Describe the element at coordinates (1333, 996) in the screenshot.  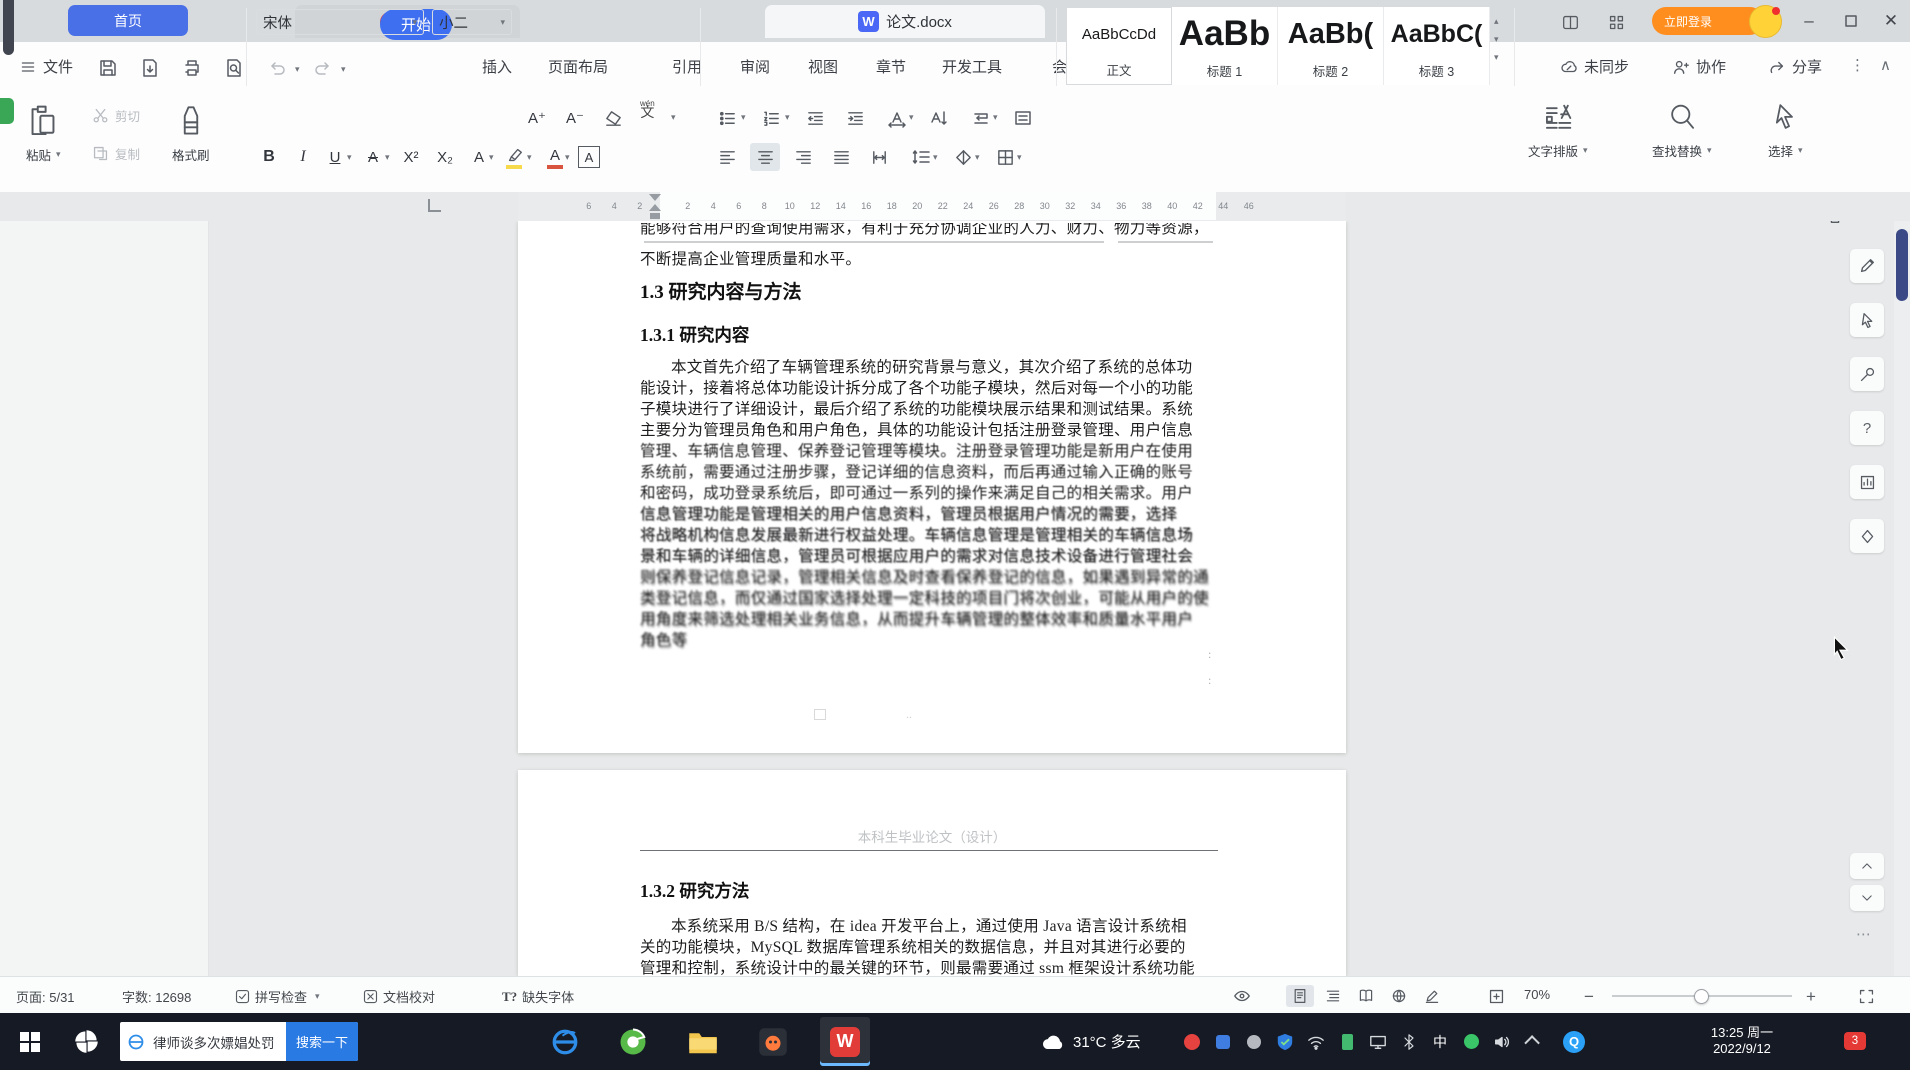
I see `outline-view-icon` at that location.